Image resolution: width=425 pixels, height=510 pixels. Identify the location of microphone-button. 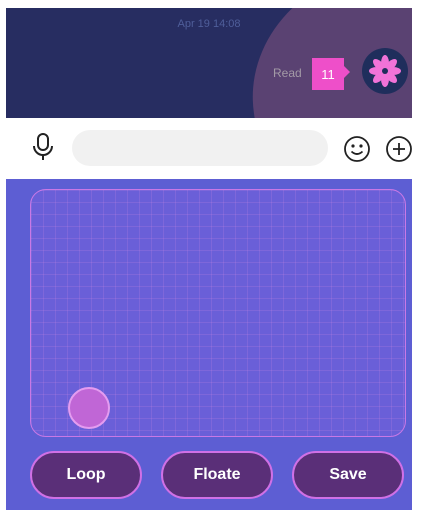
(43, 149).